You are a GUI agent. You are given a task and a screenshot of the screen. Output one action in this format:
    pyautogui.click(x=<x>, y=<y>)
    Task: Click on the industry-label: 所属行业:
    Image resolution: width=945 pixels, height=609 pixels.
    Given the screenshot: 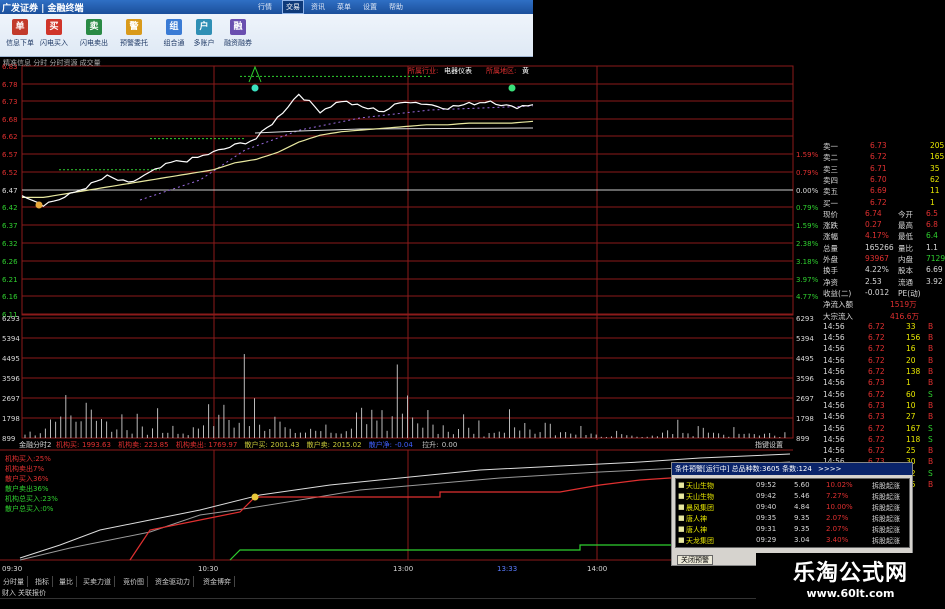 What is the action you would take?
    pyautogui.click(x=423, y=70)
    